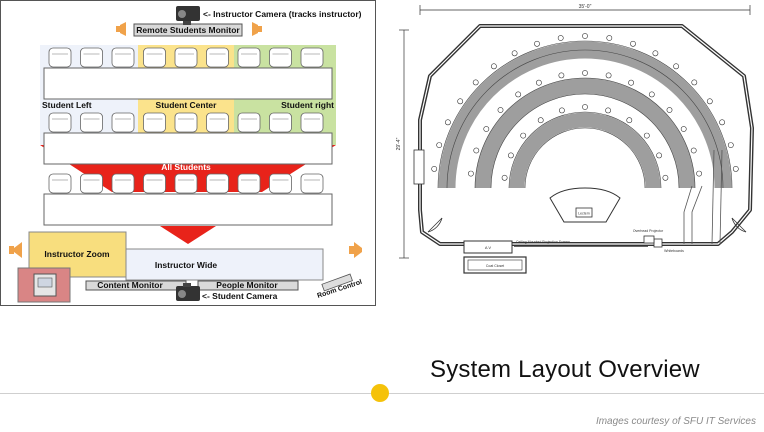 The height and width of the screenshot is (432, 764). What do you see at coordinates (648, 231) in the screenshot?
I see `overhead-projector-label: Overhead Projector` at bounding box center [648, 231].